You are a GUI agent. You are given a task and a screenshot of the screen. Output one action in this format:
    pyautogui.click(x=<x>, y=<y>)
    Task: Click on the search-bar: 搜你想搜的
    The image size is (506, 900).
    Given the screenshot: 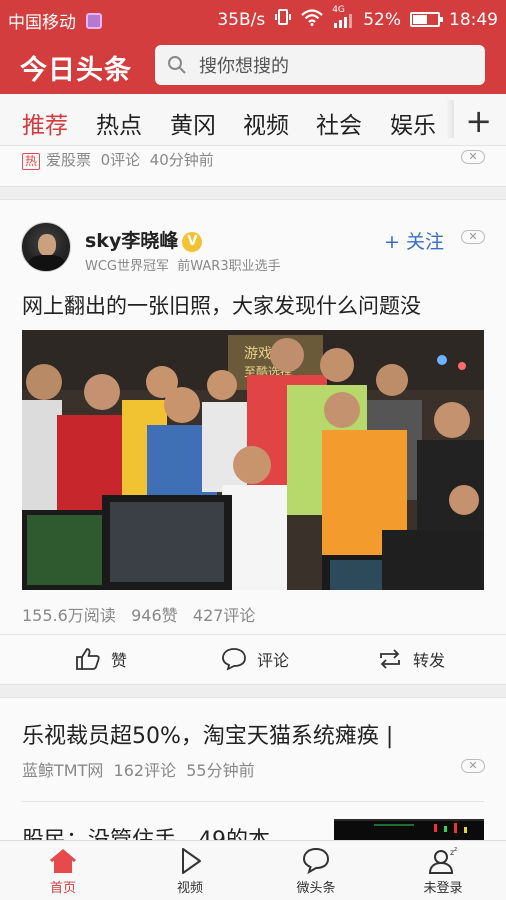 What is the action you would take?
    pyautogui.click(x=320, y=65)
    